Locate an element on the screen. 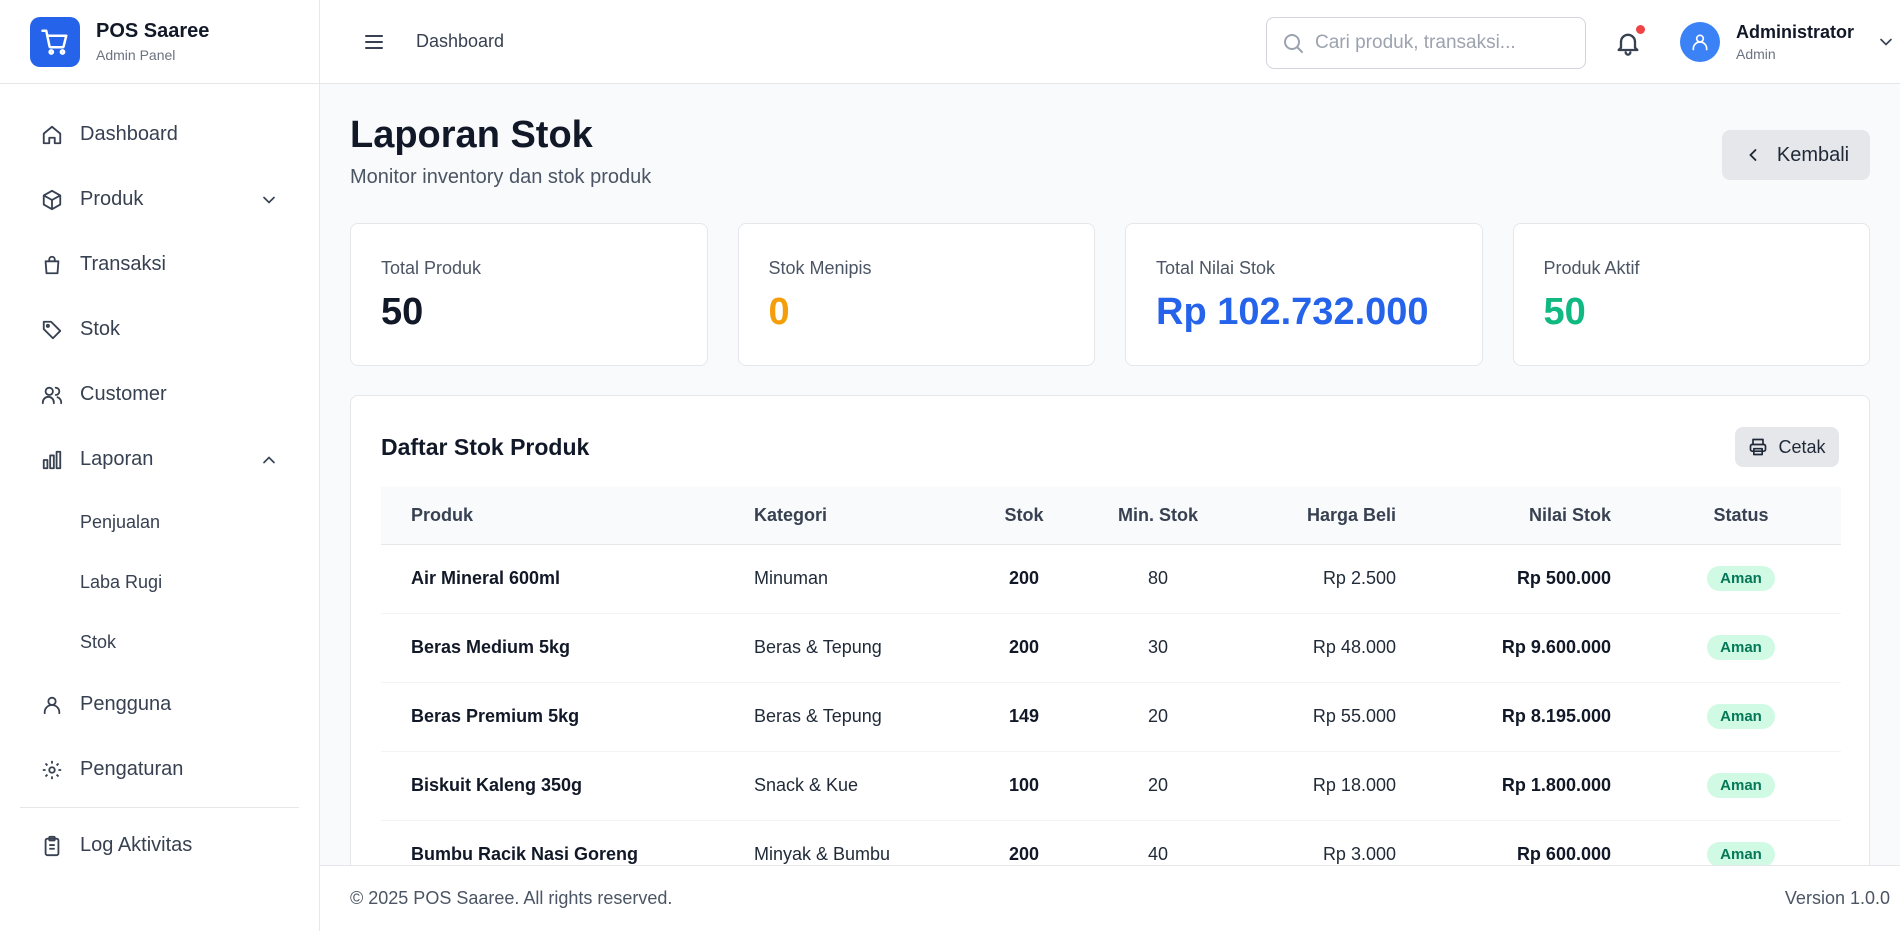 This screenshot has height=931, width=1900. card-title: Daftar Stok Produk is located at coordinates (485, 447).